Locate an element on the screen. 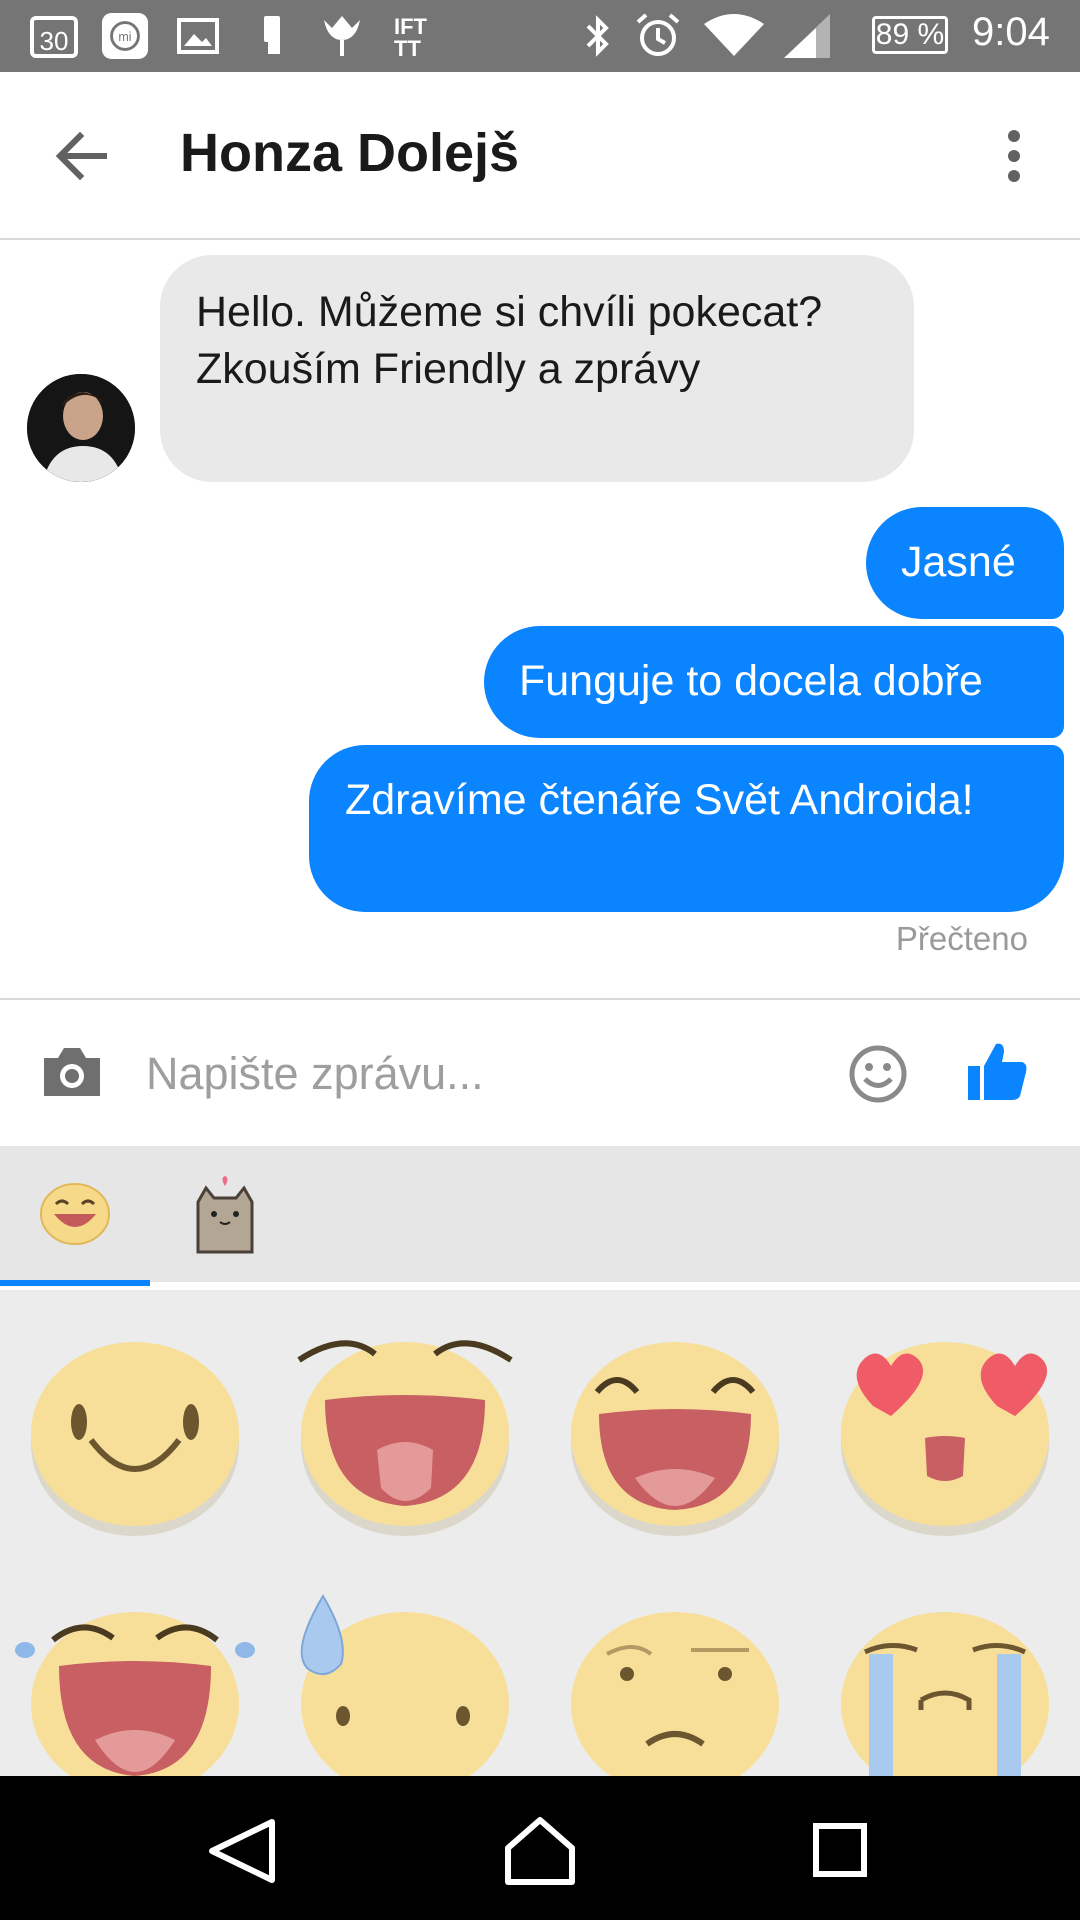 The width and height of the screenshot is (1080, 1920). sticker-heart-eyes is located at coordinates (945, 1430).